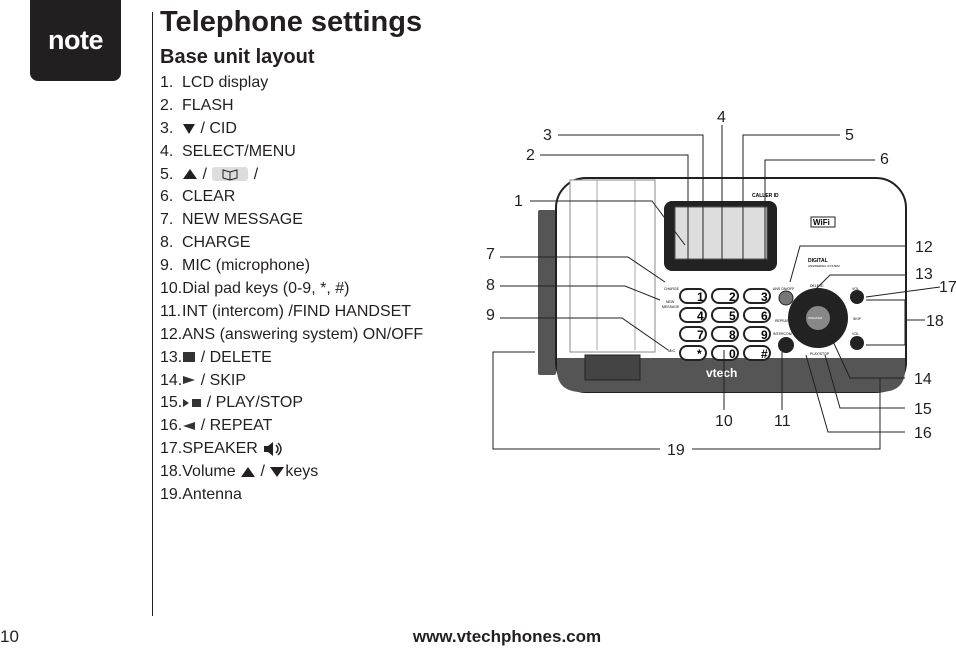 The width and height of the screenshot is (956, 648). I want to click on svg-text: 15, so click(923, 409).